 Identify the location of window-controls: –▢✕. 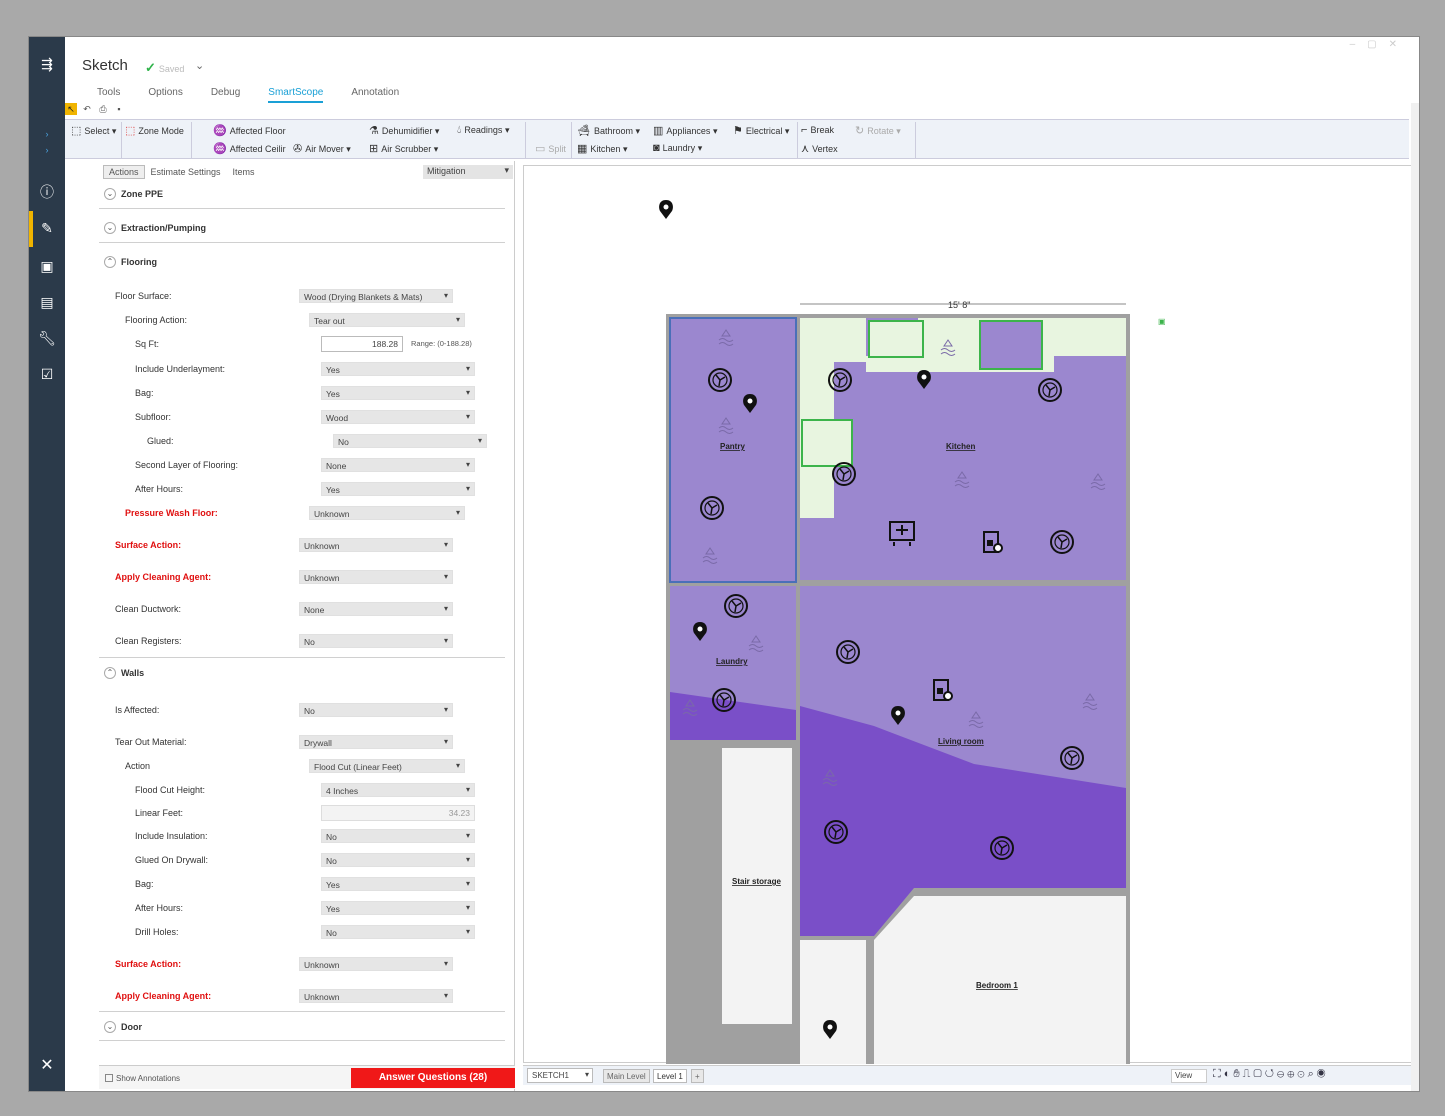
(1379, 44).